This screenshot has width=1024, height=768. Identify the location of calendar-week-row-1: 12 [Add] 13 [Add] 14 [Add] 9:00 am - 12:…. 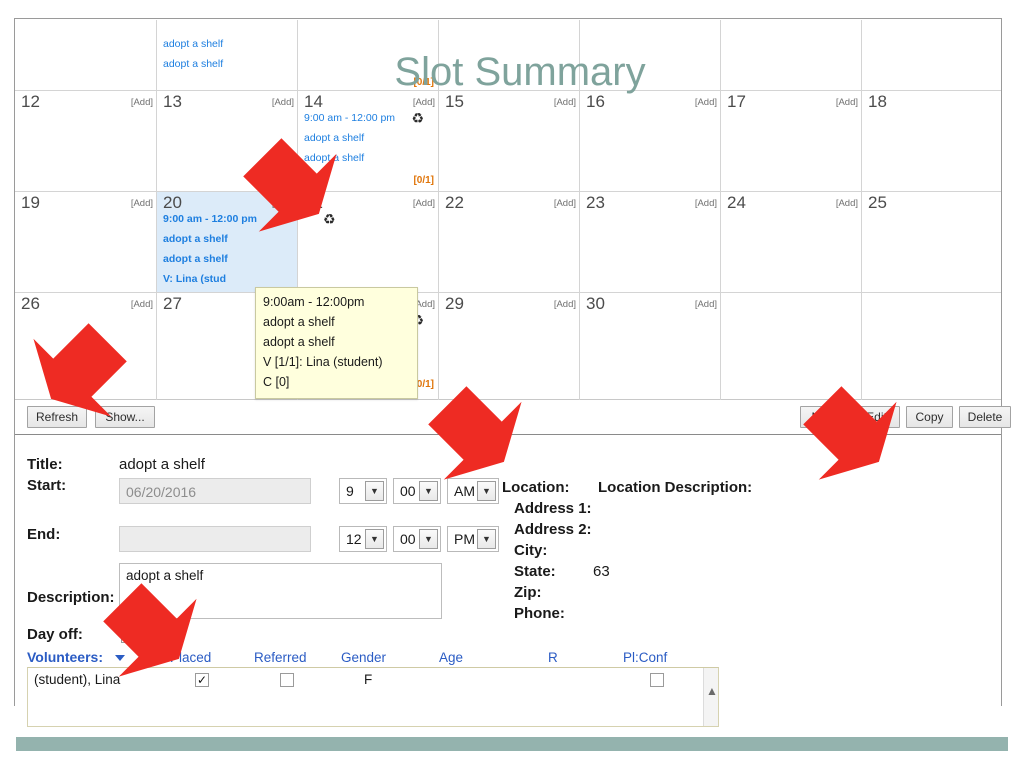
(508, 140).